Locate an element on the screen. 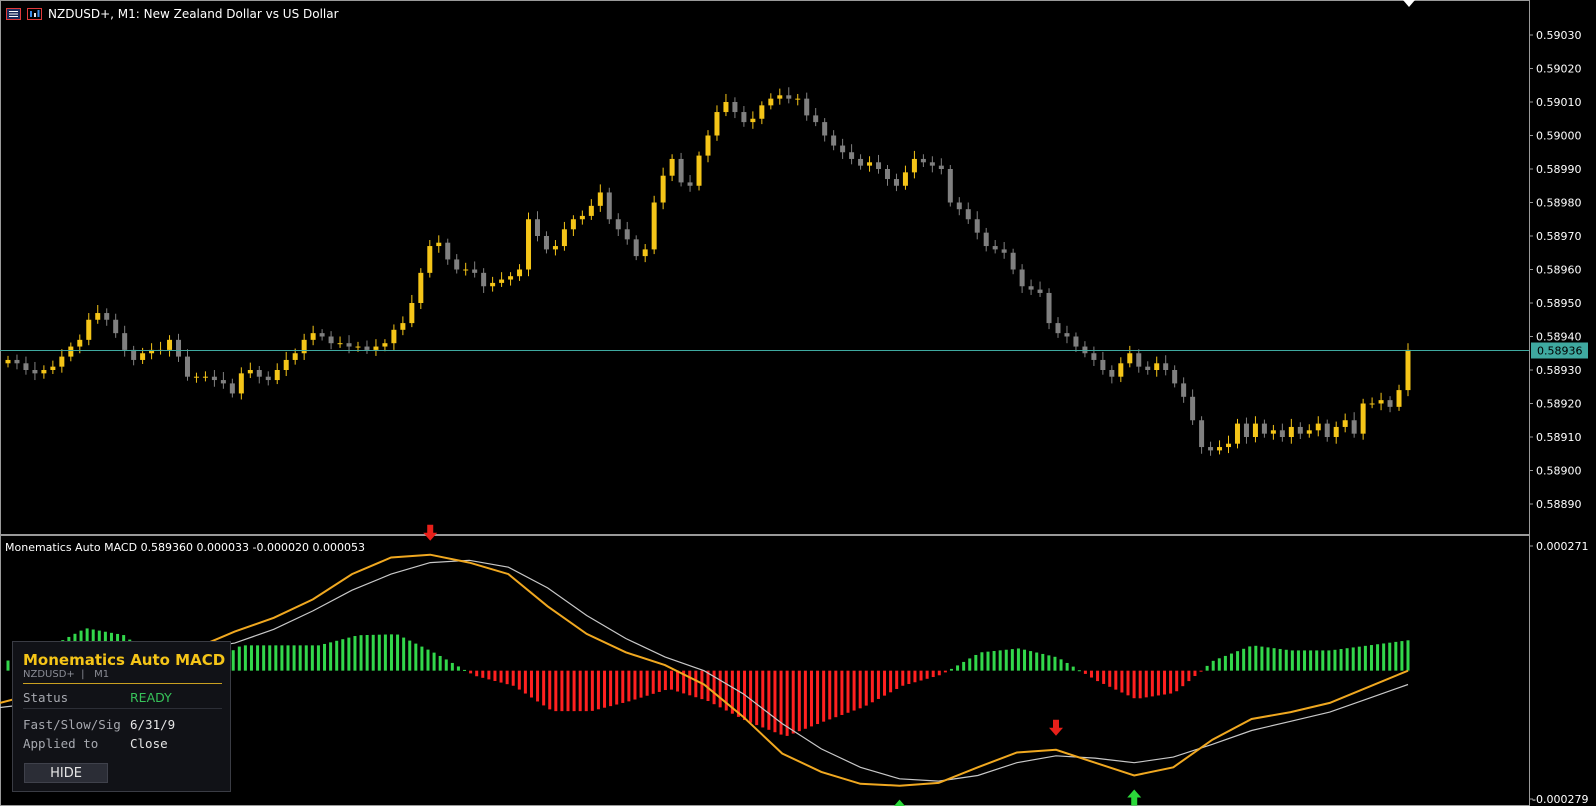  chart-bars-icon is located at coordinates (34, 14).